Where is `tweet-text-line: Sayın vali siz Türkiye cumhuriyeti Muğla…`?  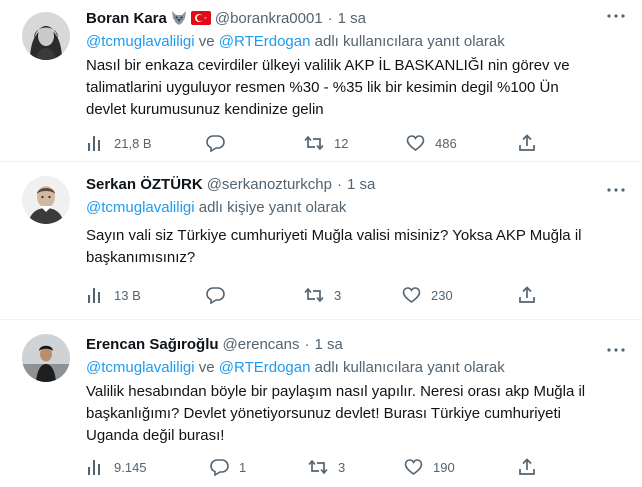 tweet-text-line: Sayın vali siz Türkiye cumhuriyeti Muğla… is located at coordinates (334, 235).